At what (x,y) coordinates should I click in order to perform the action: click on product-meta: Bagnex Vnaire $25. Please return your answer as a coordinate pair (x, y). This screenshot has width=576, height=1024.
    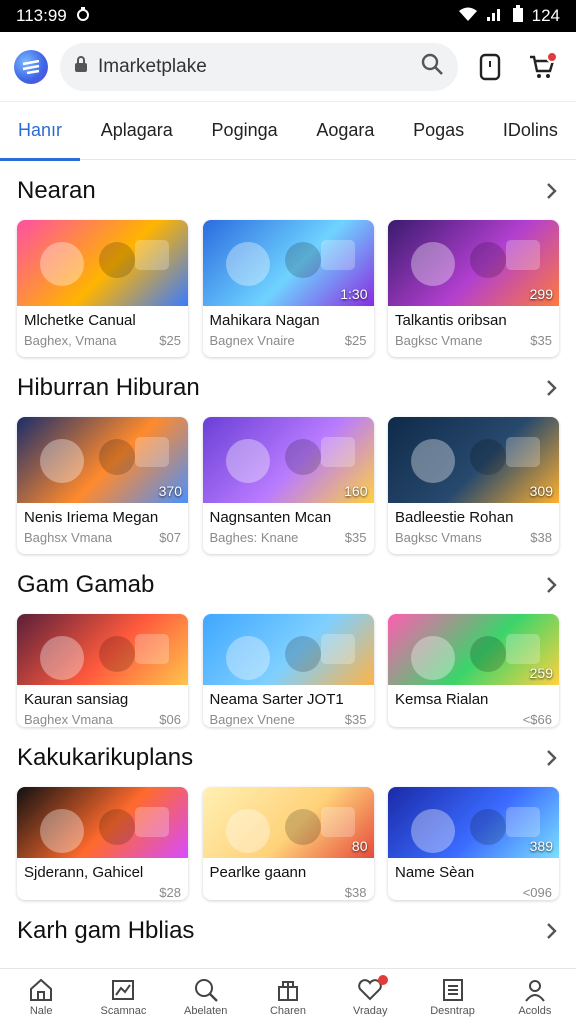
    Looking at the image, I should click on (288, 340).